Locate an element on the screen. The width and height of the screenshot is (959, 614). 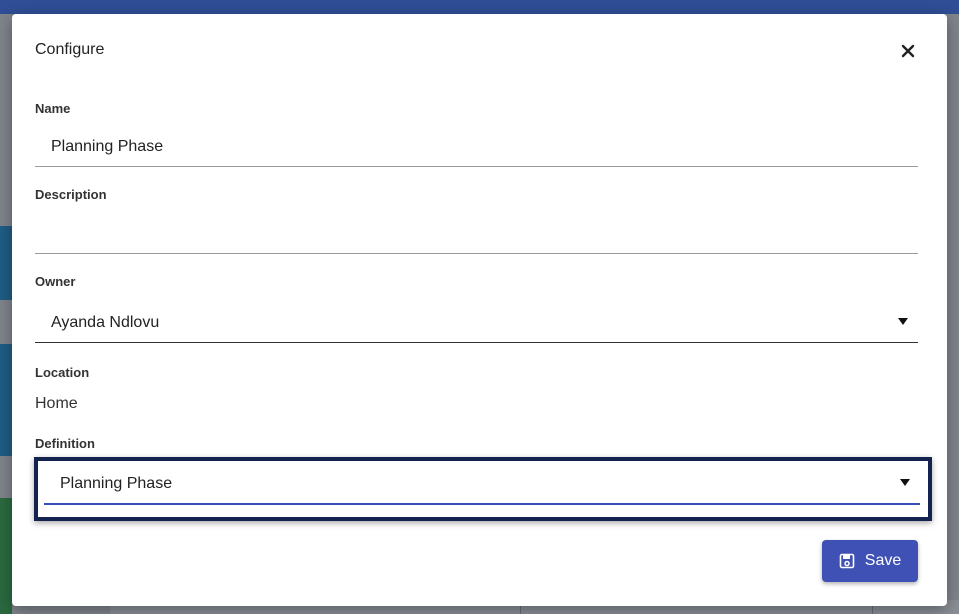
description-field is located at coordinates (476, 234).